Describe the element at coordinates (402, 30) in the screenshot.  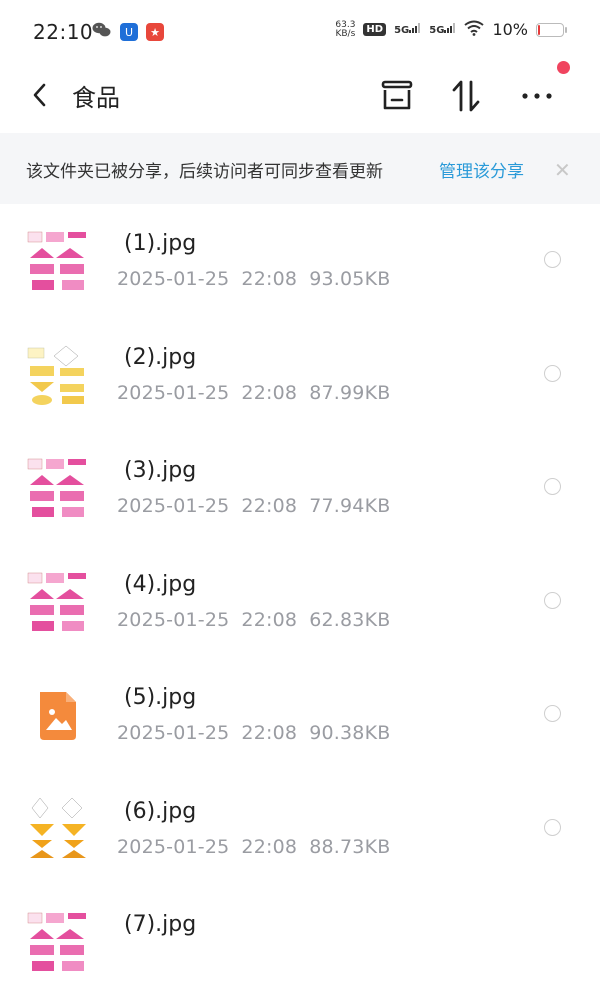
I see `signal-5g-1-label: 5G` at that location.